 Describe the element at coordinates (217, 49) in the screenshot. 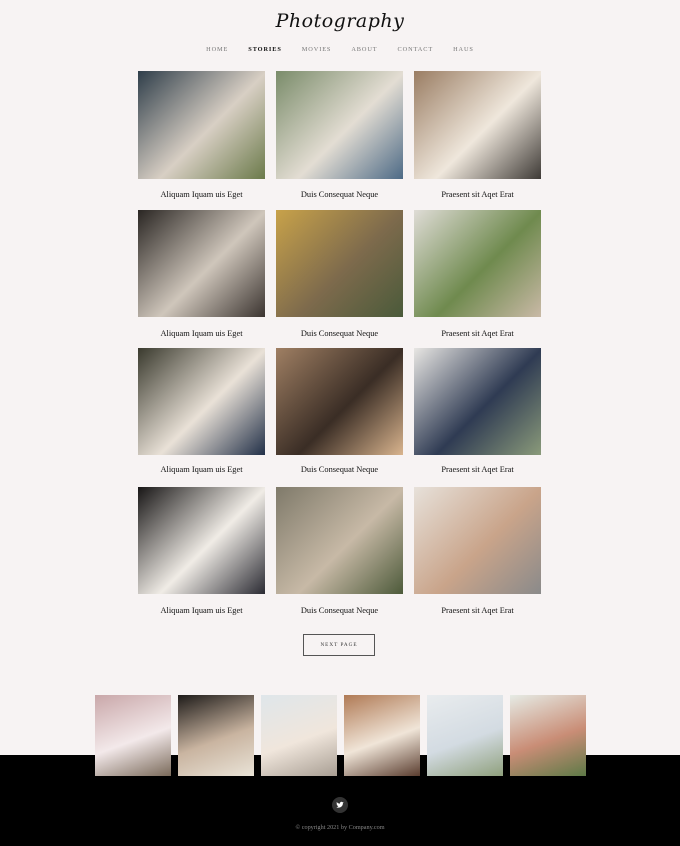

I see `nav-item-home: HOME` at that location.